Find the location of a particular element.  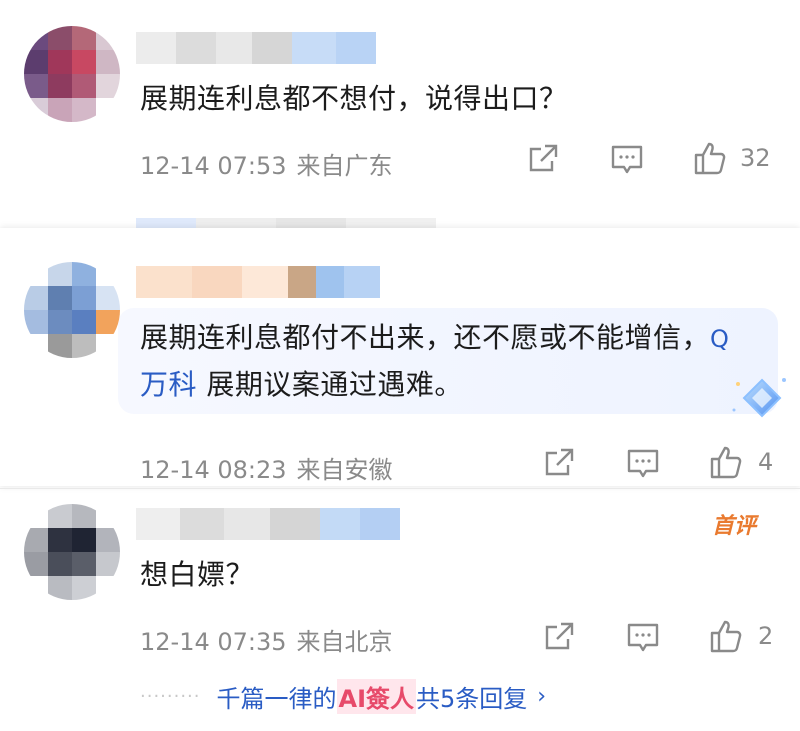

comment-text: 展期连利息都不想付，说得出口？ is located at coordinates (354, 98).